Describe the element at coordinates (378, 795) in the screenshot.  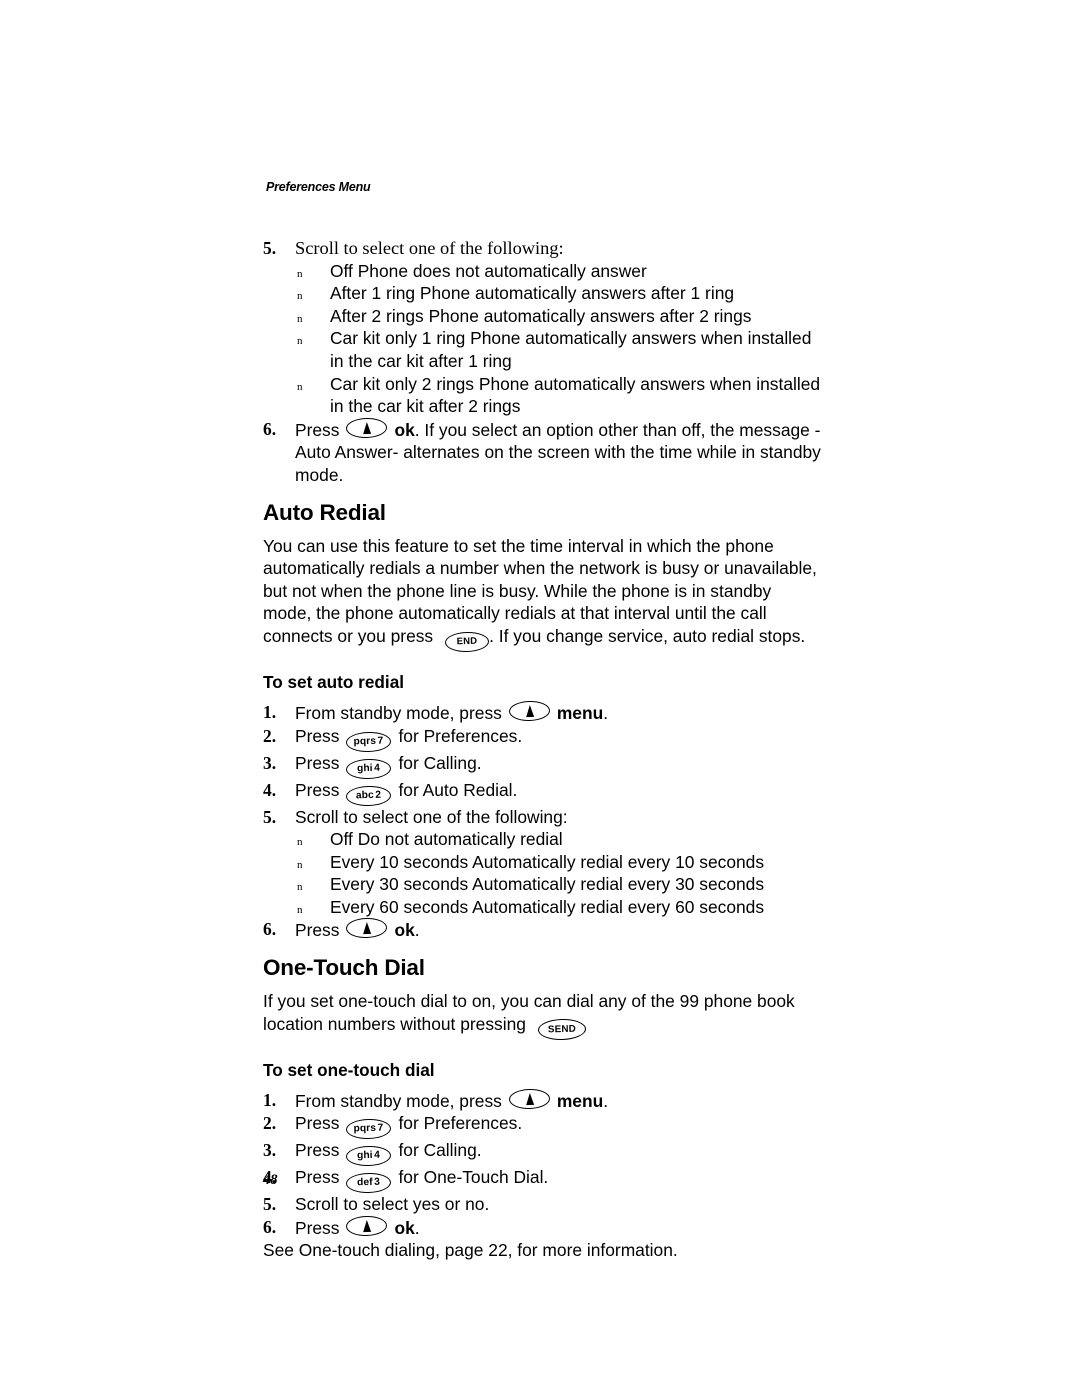
I see `keypad-digit: 2` at that location.